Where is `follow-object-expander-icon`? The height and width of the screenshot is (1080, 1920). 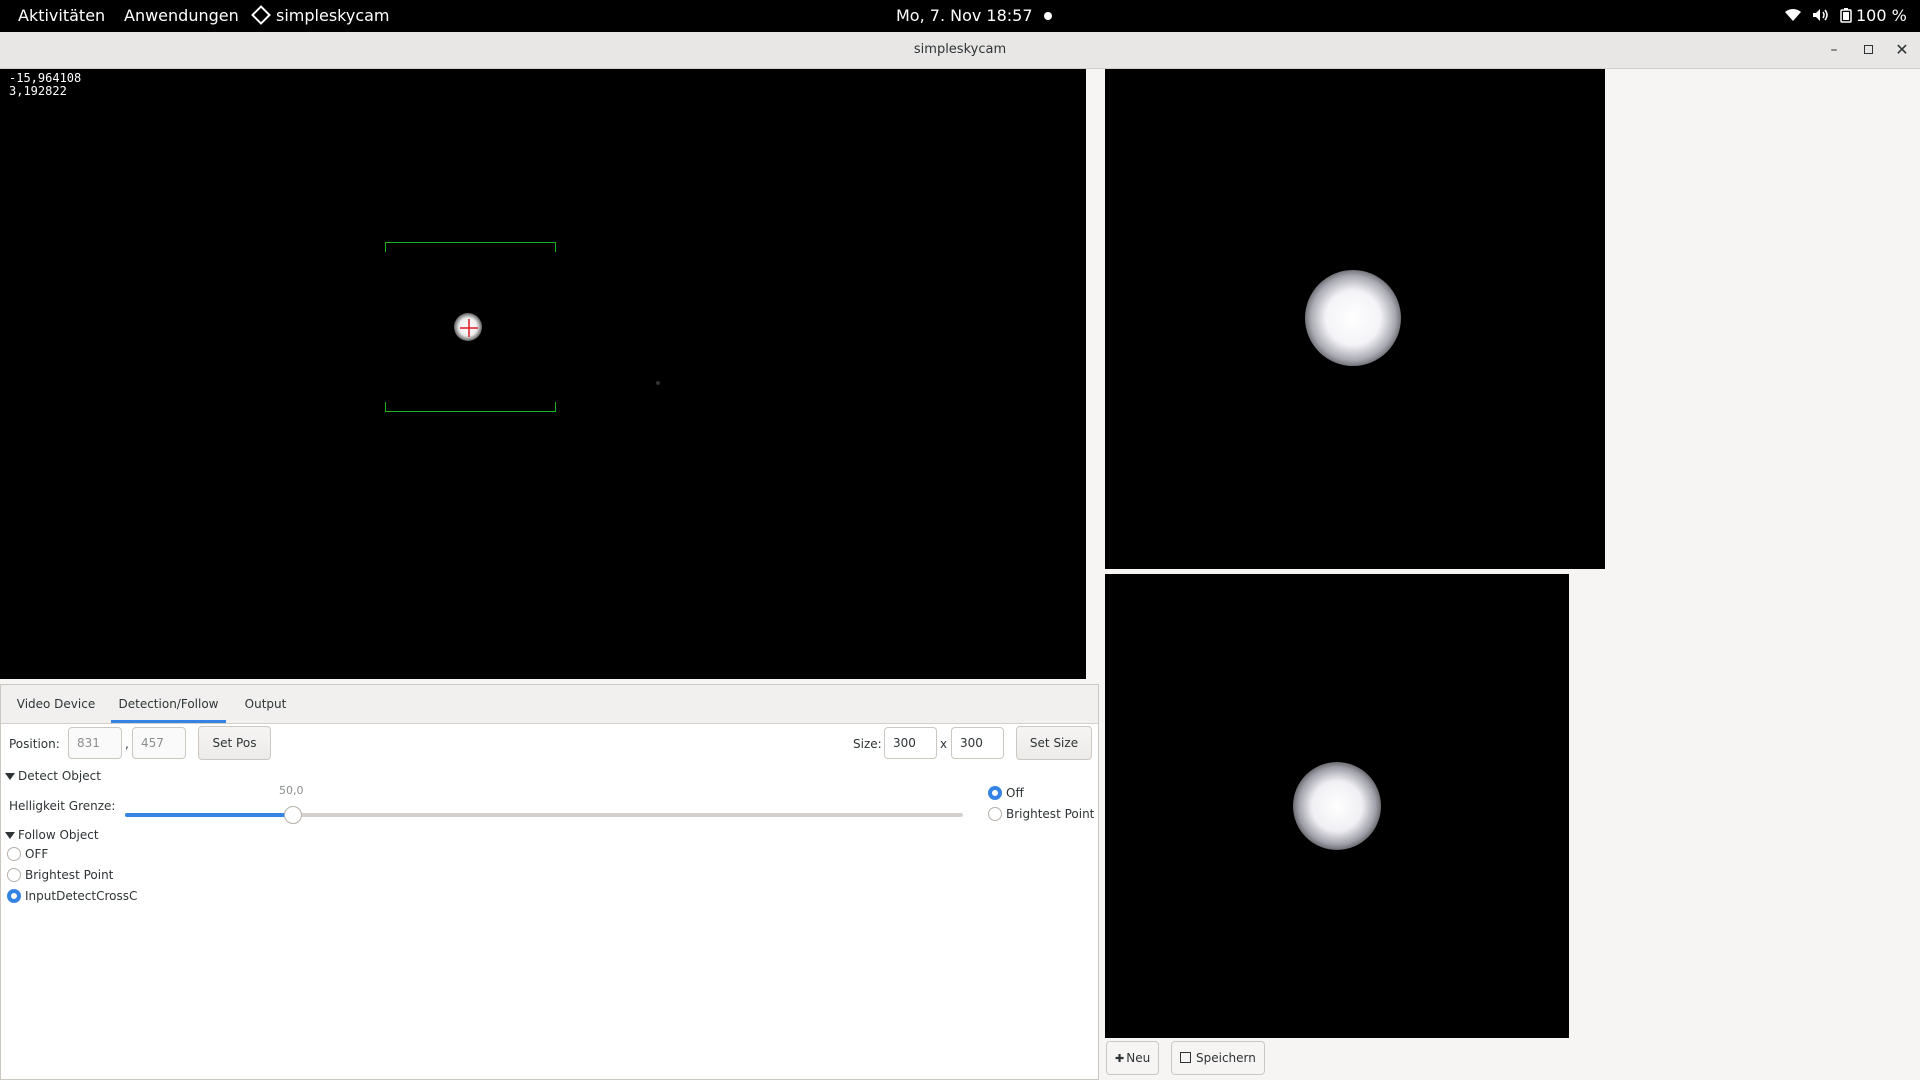 follow-object-expander-icon is located at coordinates (10, 835).